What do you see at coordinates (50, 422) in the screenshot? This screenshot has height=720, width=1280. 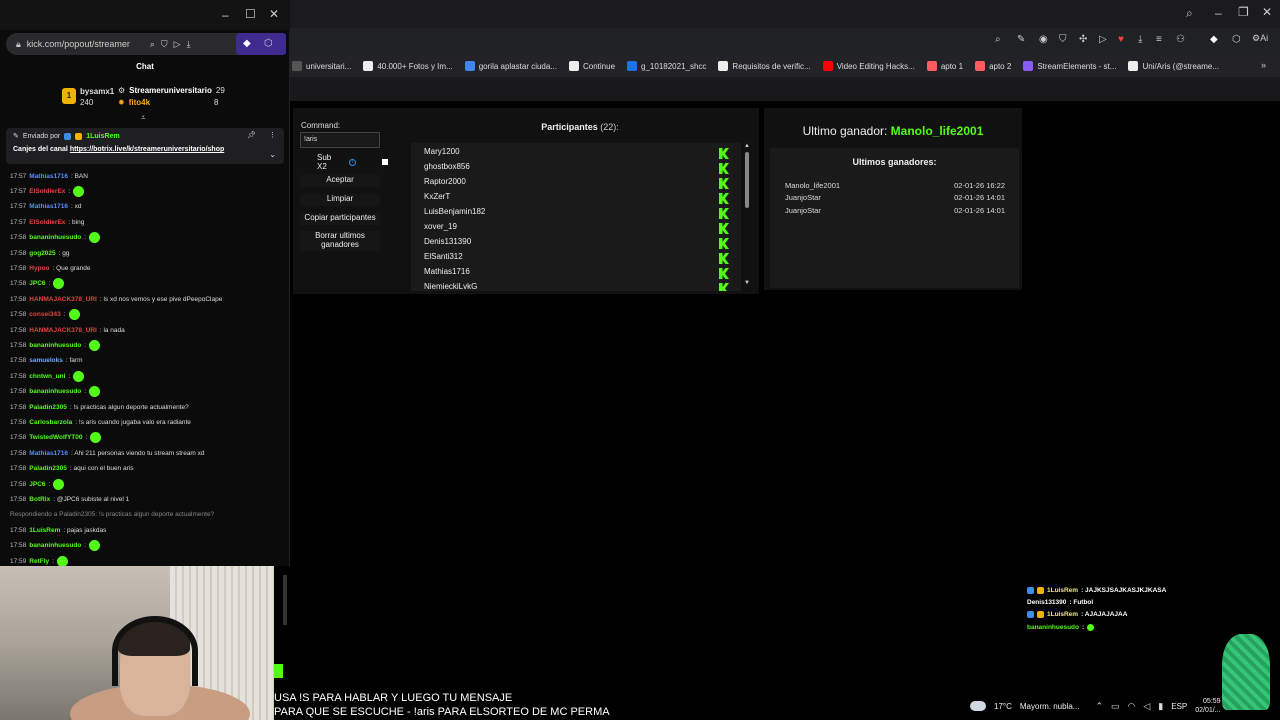 I see `chat-username: Carlosbarzola` at bounding box center [50, 422].